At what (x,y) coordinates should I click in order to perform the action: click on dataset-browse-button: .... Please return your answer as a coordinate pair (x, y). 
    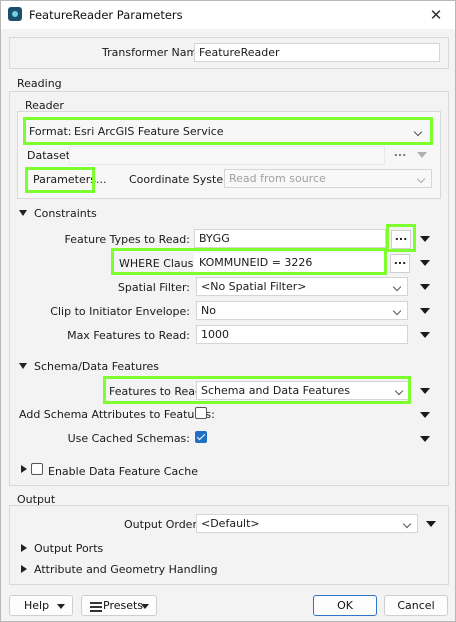
    Looking at the image, I should click on (400, 155).